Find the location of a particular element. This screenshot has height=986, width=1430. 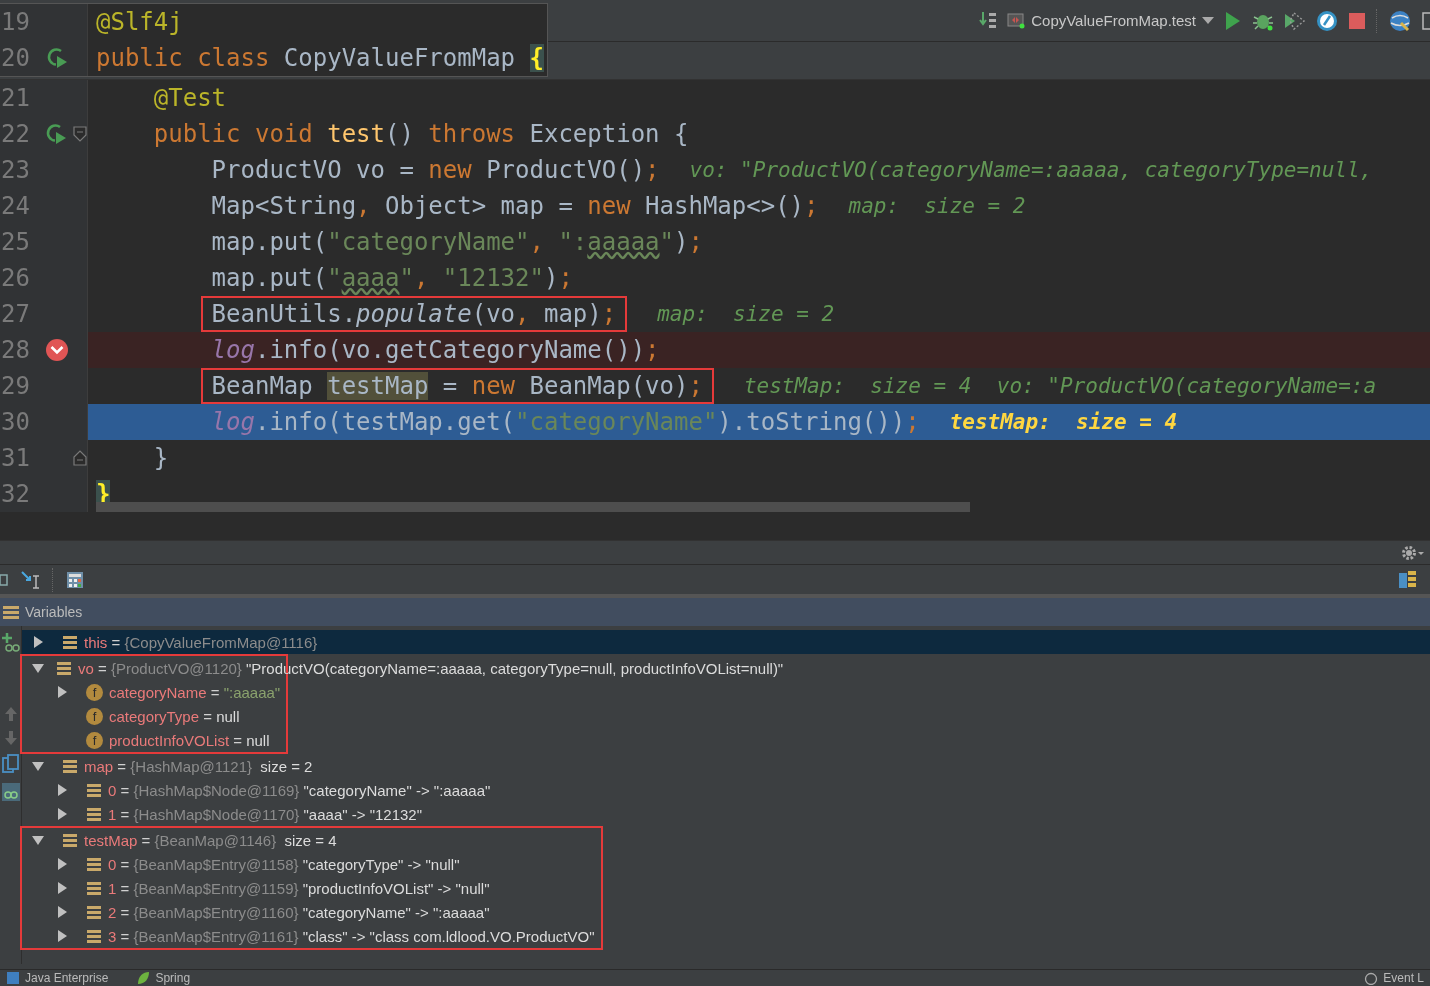

code-text: BeanUtils.populate(vo, map); is located at coordinates (414, 314).